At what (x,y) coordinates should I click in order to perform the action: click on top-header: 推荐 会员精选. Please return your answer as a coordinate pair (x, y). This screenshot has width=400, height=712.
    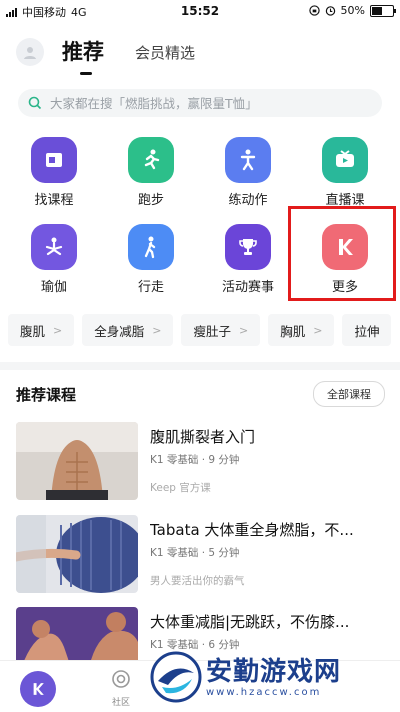
    Looking at the image, I should click on (200, 55).